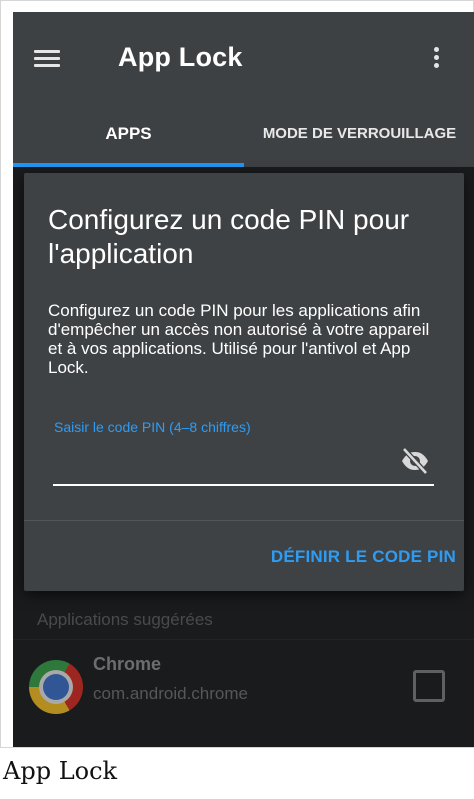 Image resolution: width=474 pixels, height=799 pixels. Describe the element at coordinates (244, 520) in the screenshot. I see `dialog-divider` at that location.